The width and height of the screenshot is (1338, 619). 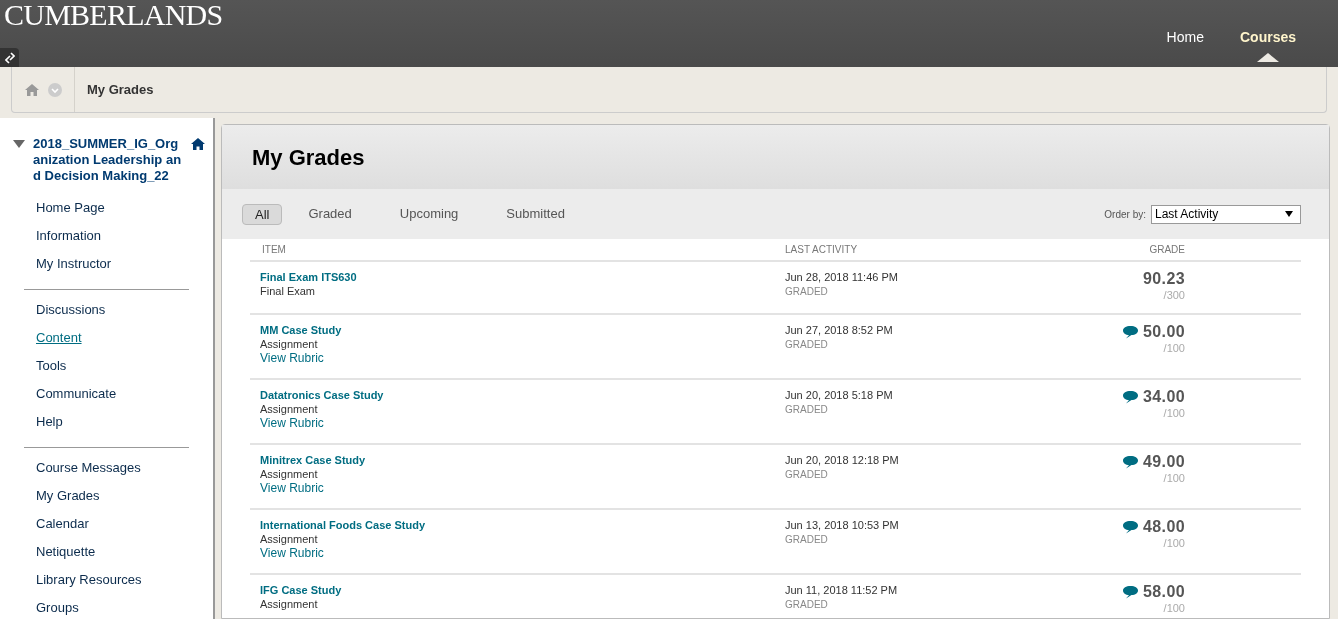 What do you see at coordinates (106, 580) in the screenshot?
I see `sidebar-link: Library Resources` at bounding box center [106, 580].